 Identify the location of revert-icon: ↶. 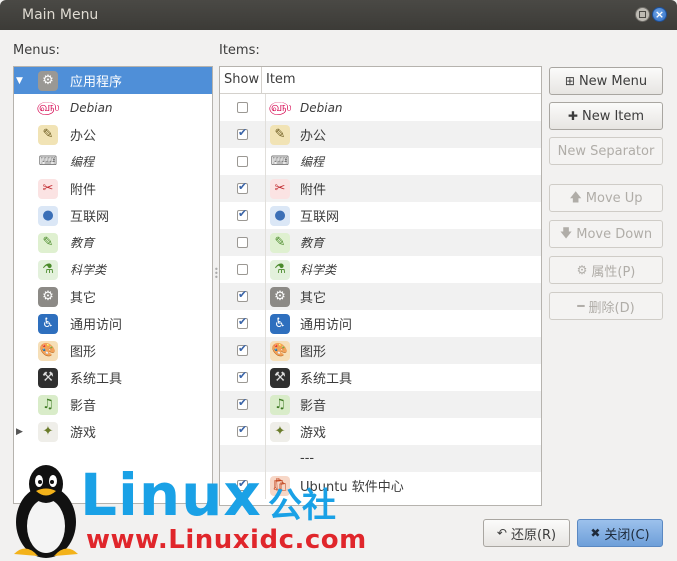
(501, 533).